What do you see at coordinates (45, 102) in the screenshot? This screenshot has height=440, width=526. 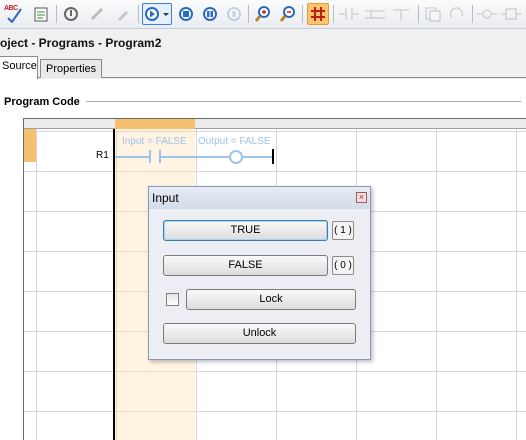 I see `program-code-label: Program Code` at bounding box center [45, 102].